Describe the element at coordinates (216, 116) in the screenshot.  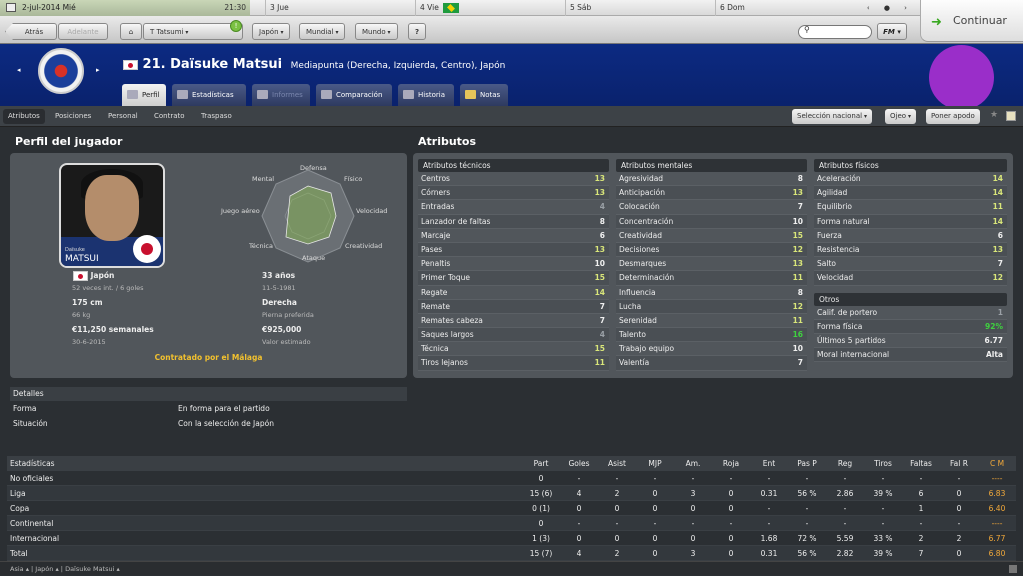
I see `subtab-traspaso: Traspaso` at that location.